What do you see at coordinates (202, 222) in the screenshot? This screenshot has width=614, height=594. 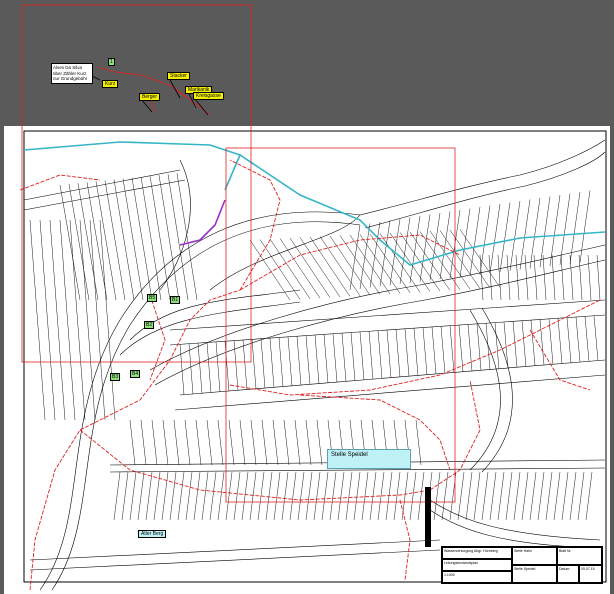 I see `purple-pipe-segment` at bounding box center [202, 222].